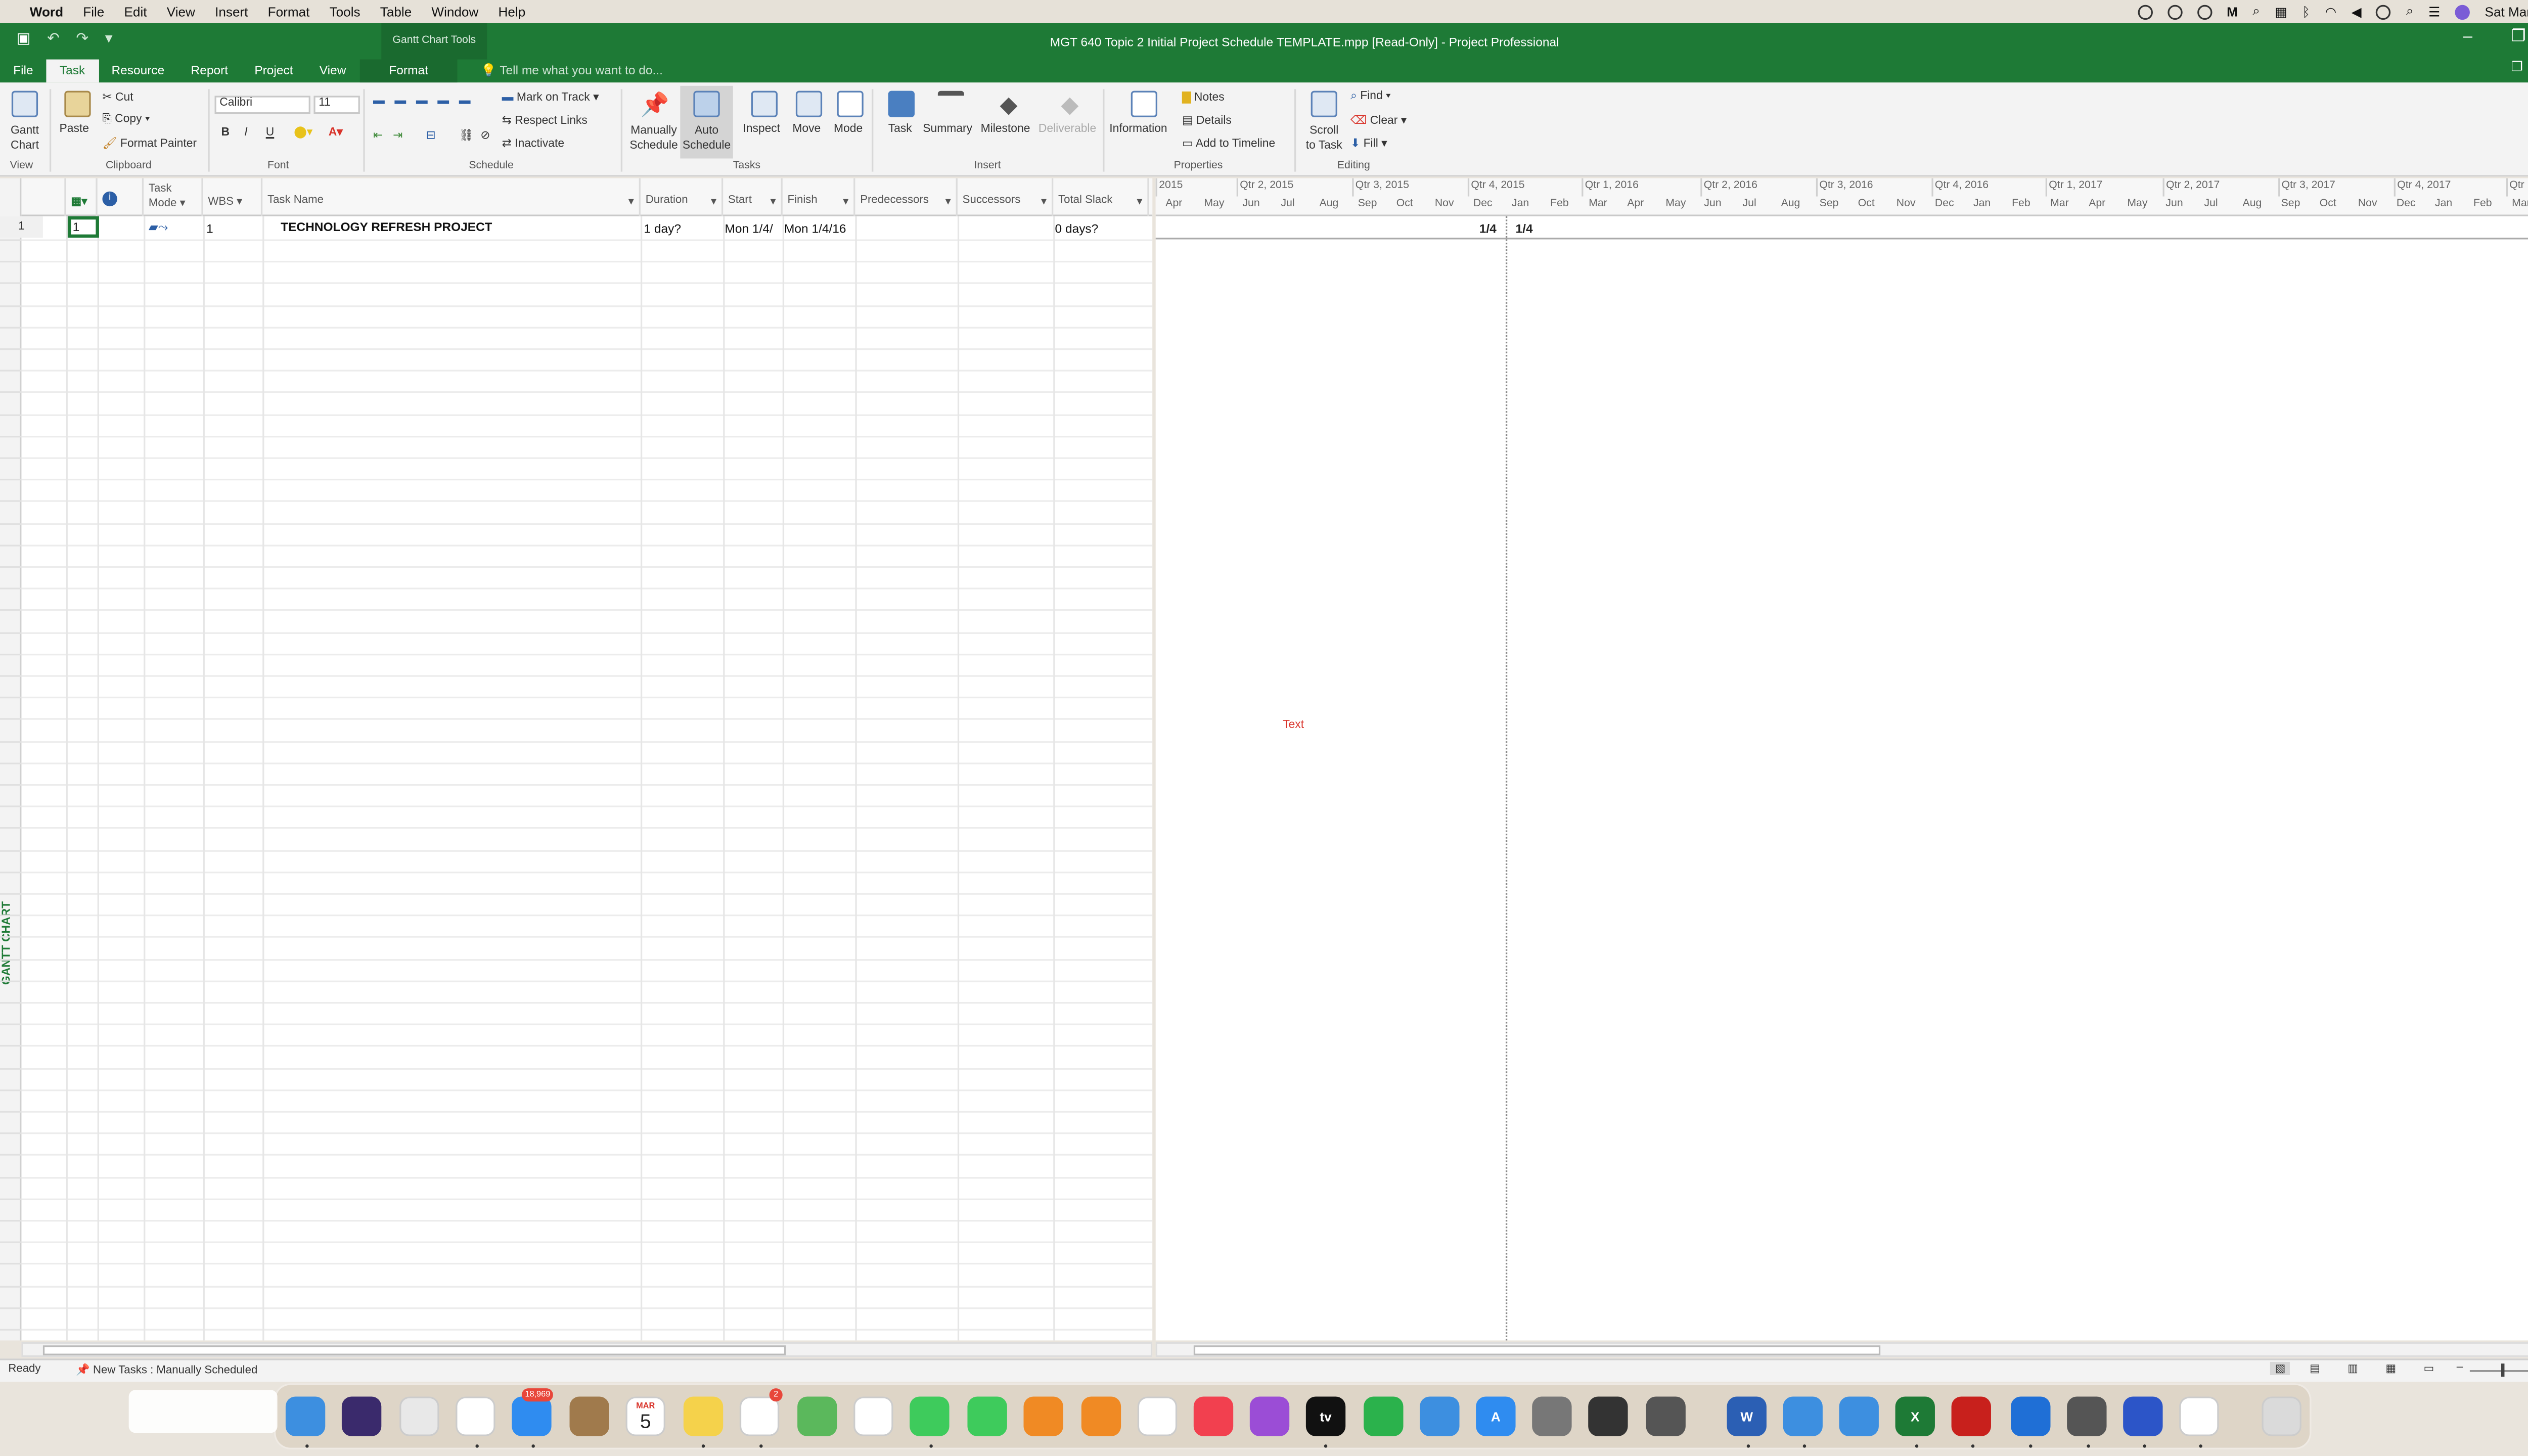 This screenshot has width=2528, height=1456. What do you see at coordinates (289, 11) in the screenshot?
I see `menu-format: Format` at bounding box center [289, 11].